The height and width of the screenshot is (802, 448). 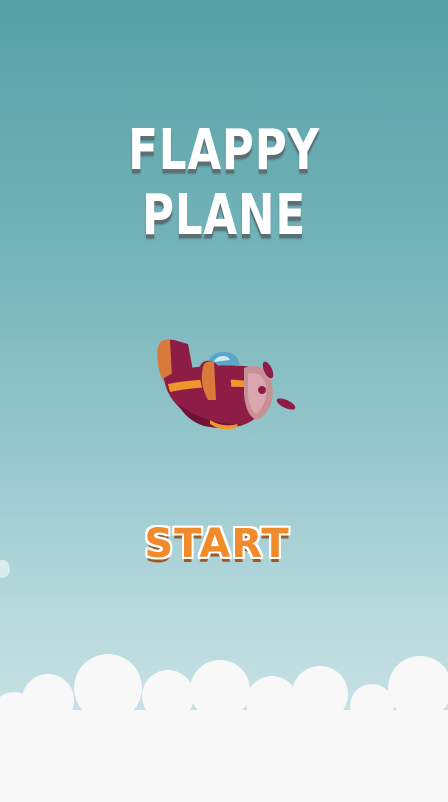 I want to click on small-cloud-icon, so click(x=5, y=569).